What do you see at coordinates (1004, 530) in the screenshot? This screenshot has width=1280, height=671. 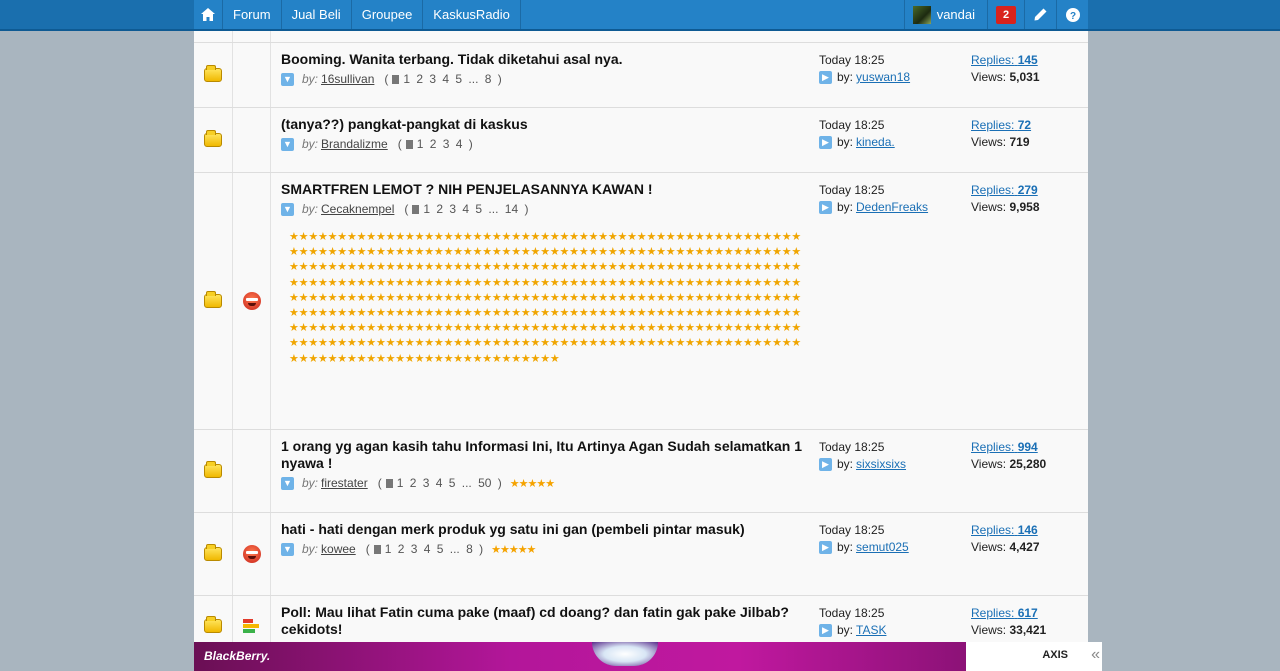 I see `replies-link: Replies: 146` at bounding box center [1004, 530].